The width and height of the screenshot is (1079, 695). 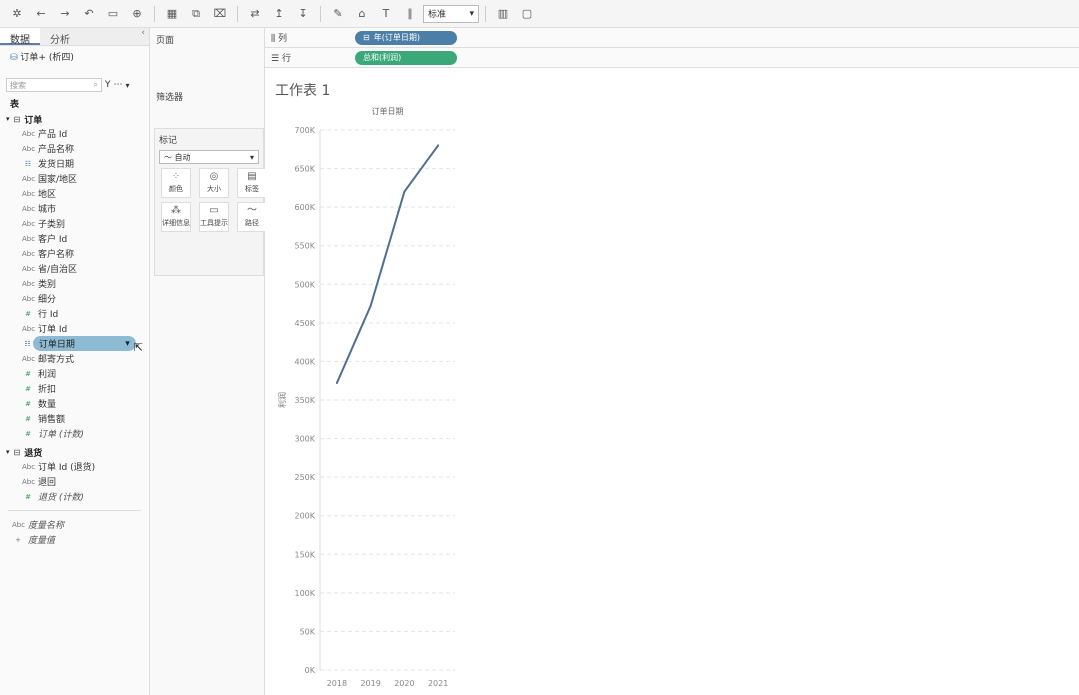 What do you see at coordinates (176, 183) in the screenshot?
I see `color-button: ⁘ 颜色` at bounding box center [176, 183].